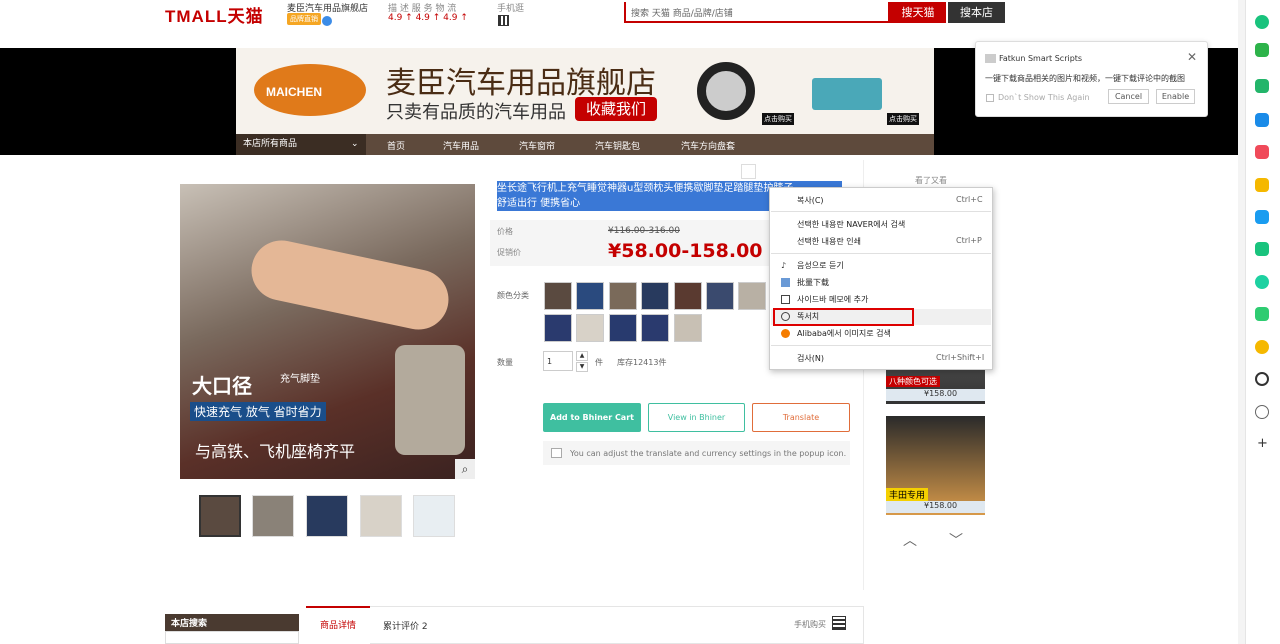 This screenshot has width=1280, height=644. Describe the element at coordinates (294, 92) in the screenshot. I see `maichen-logo-text: MAICHEN` at that location.